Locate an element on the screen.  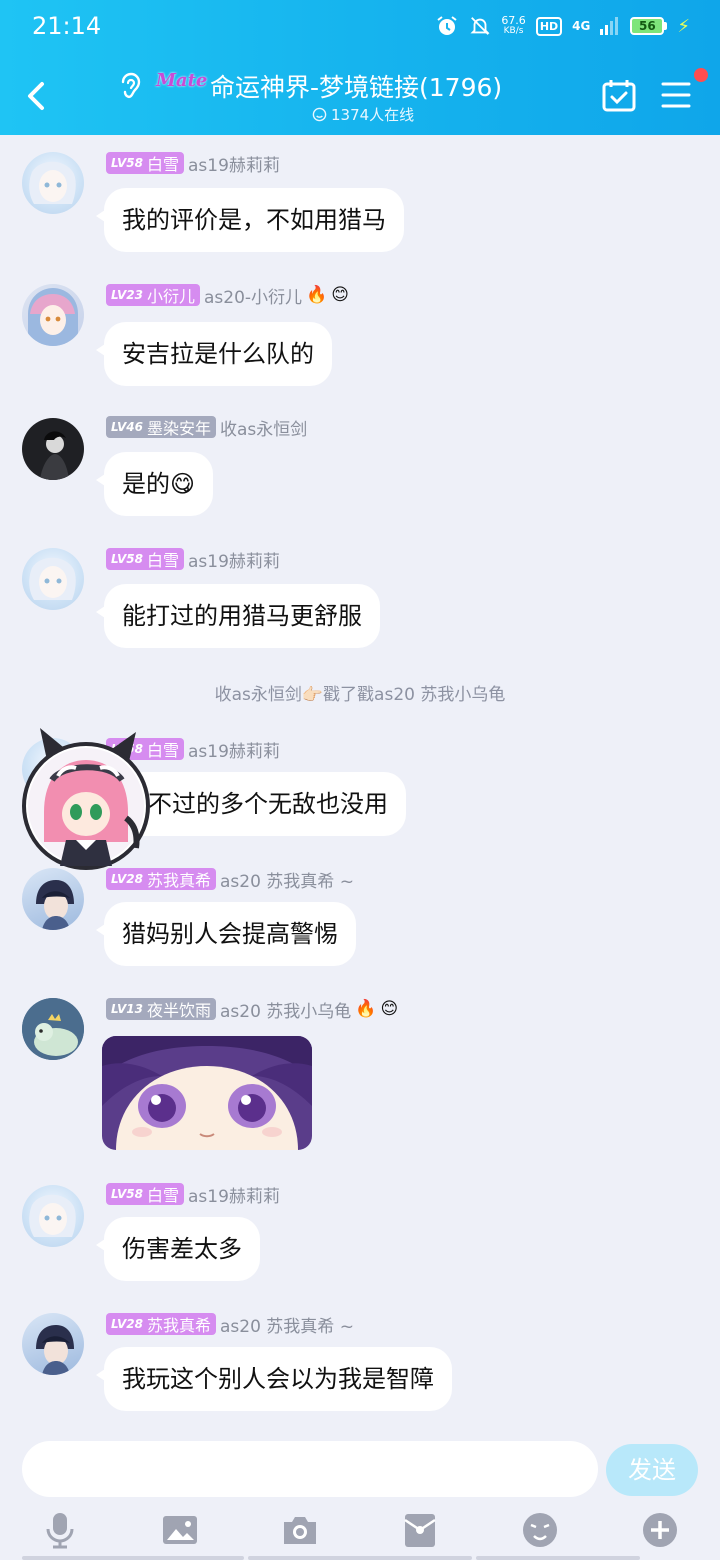
status-time: 21:14 is located at coordinates (67, 26).